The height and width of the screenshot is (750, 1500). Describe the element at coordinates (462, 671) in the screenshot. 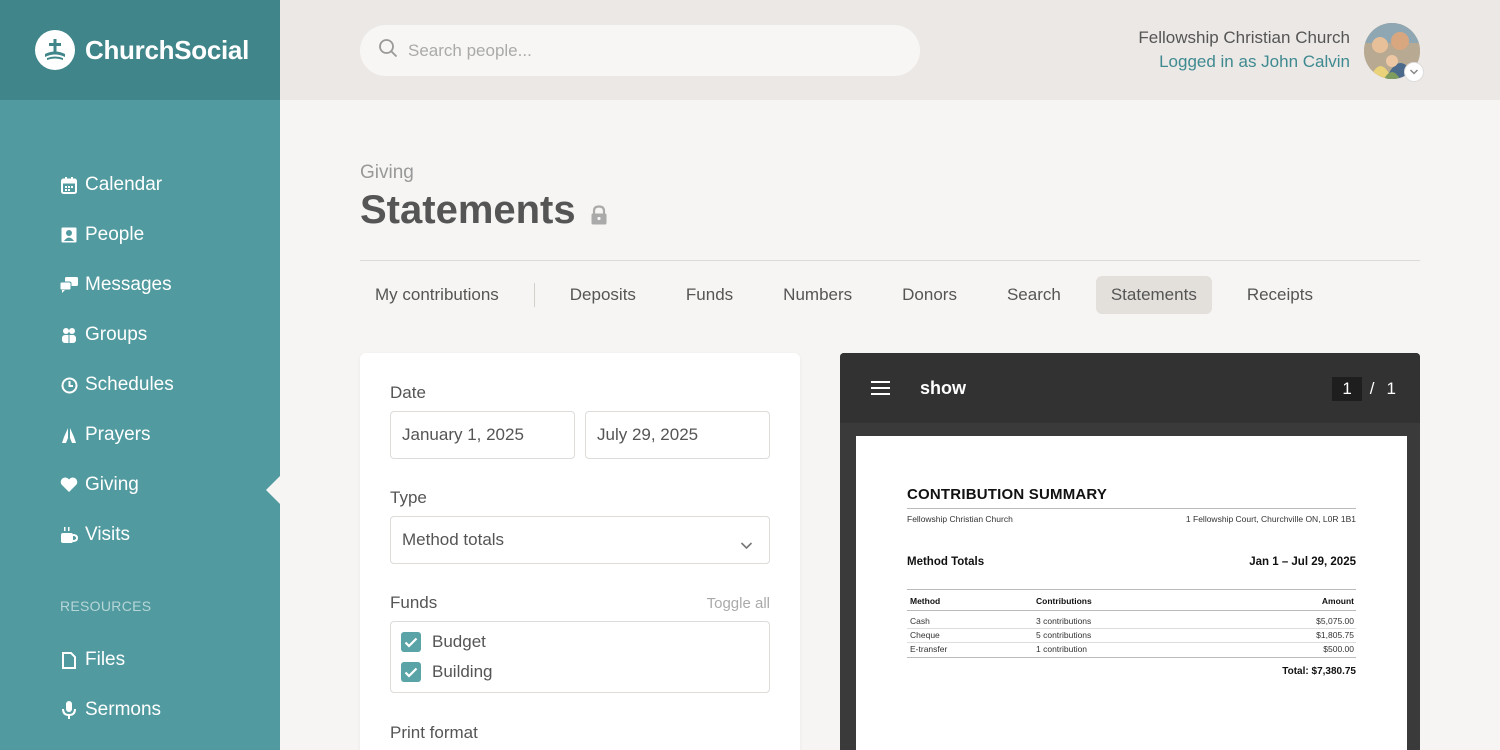

I see `fund-label: Building` at that location.